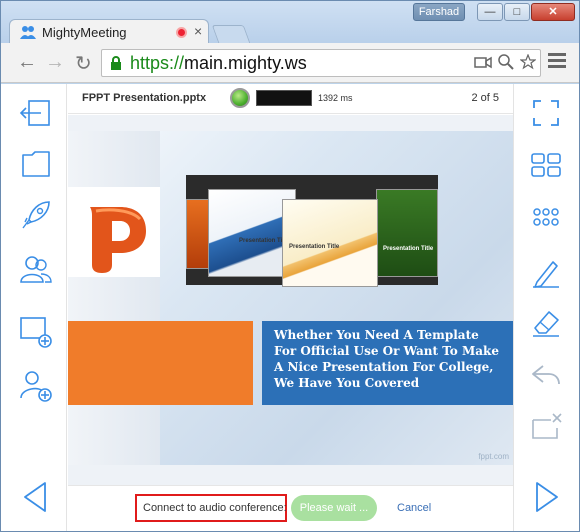 This screenshot has width=580, height=532. Describe the element at coordinates (36, 163) in the screenshot. I see `folder-icon` at that location.